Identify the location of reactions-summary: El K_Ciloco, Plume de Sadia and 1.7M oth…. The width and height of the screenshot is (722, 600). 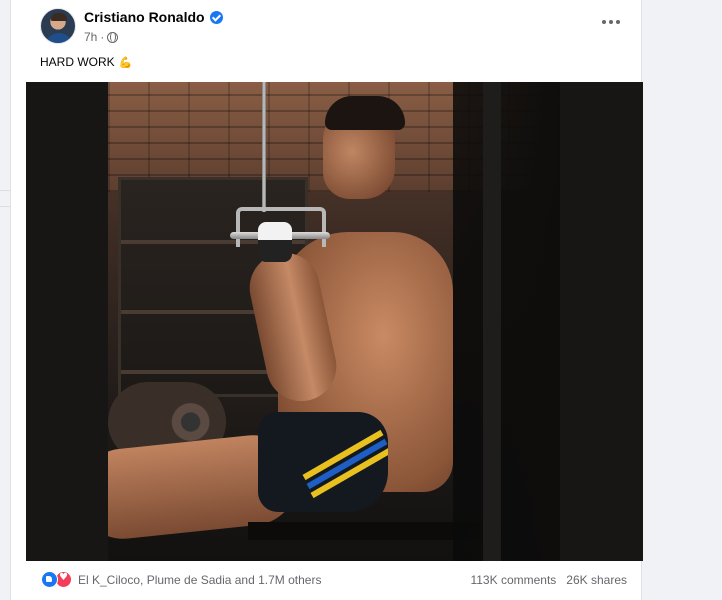
(181, 579).